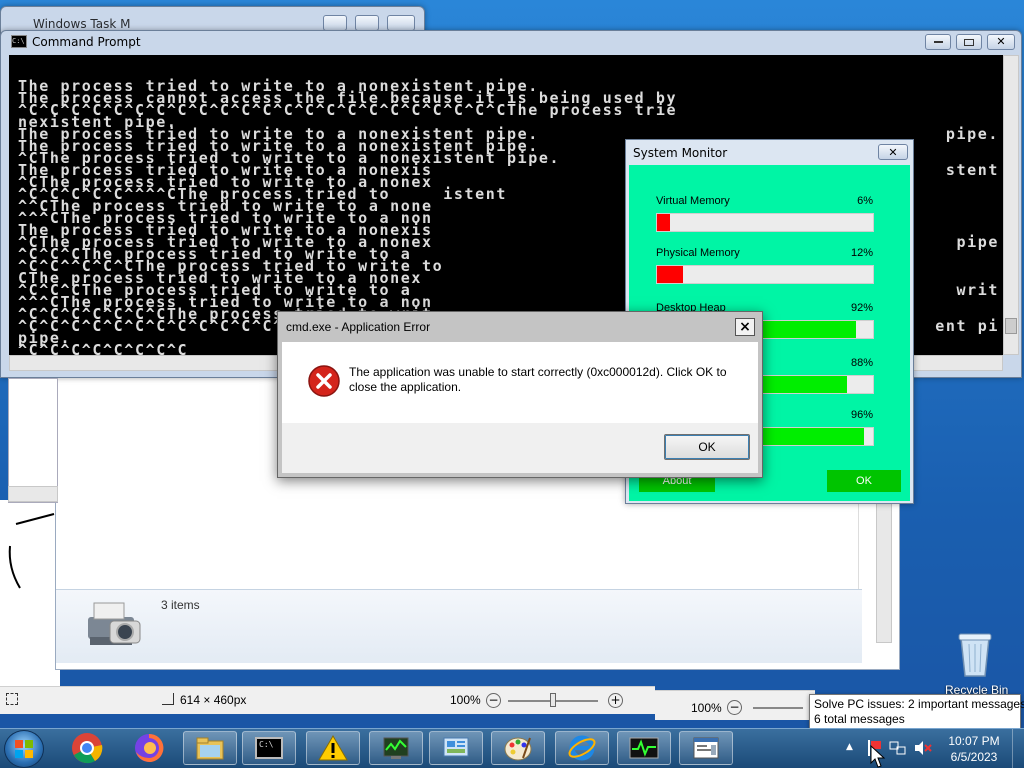 This screenshot has width=1024, height=768. What do you see at coordinates (861, 253) in the screenshot?
I see `monitor-value: 12%` at bounding box center [861, 253].